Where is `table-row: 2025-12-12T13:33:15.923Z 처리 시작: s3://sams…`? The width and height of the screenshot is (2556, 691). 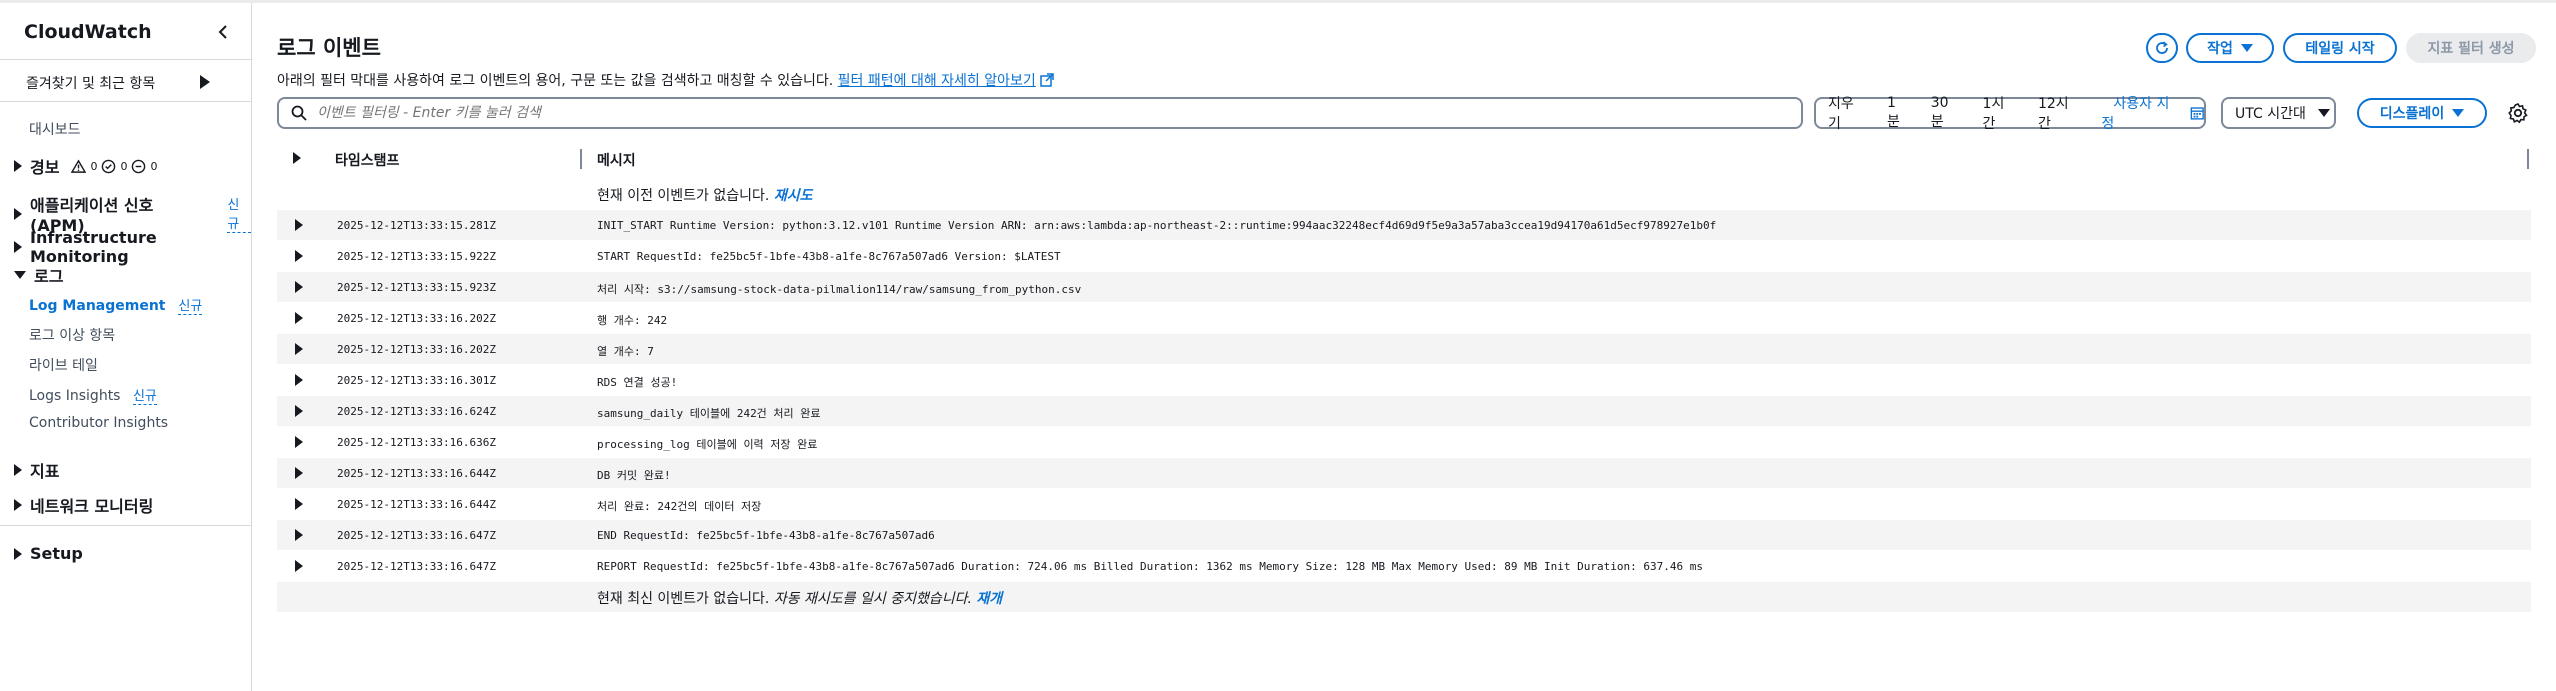
table-row: 2025-12-12T13:33:15.923Z 처리 시작: s3://sams… is located at coordinates (1404, 287).